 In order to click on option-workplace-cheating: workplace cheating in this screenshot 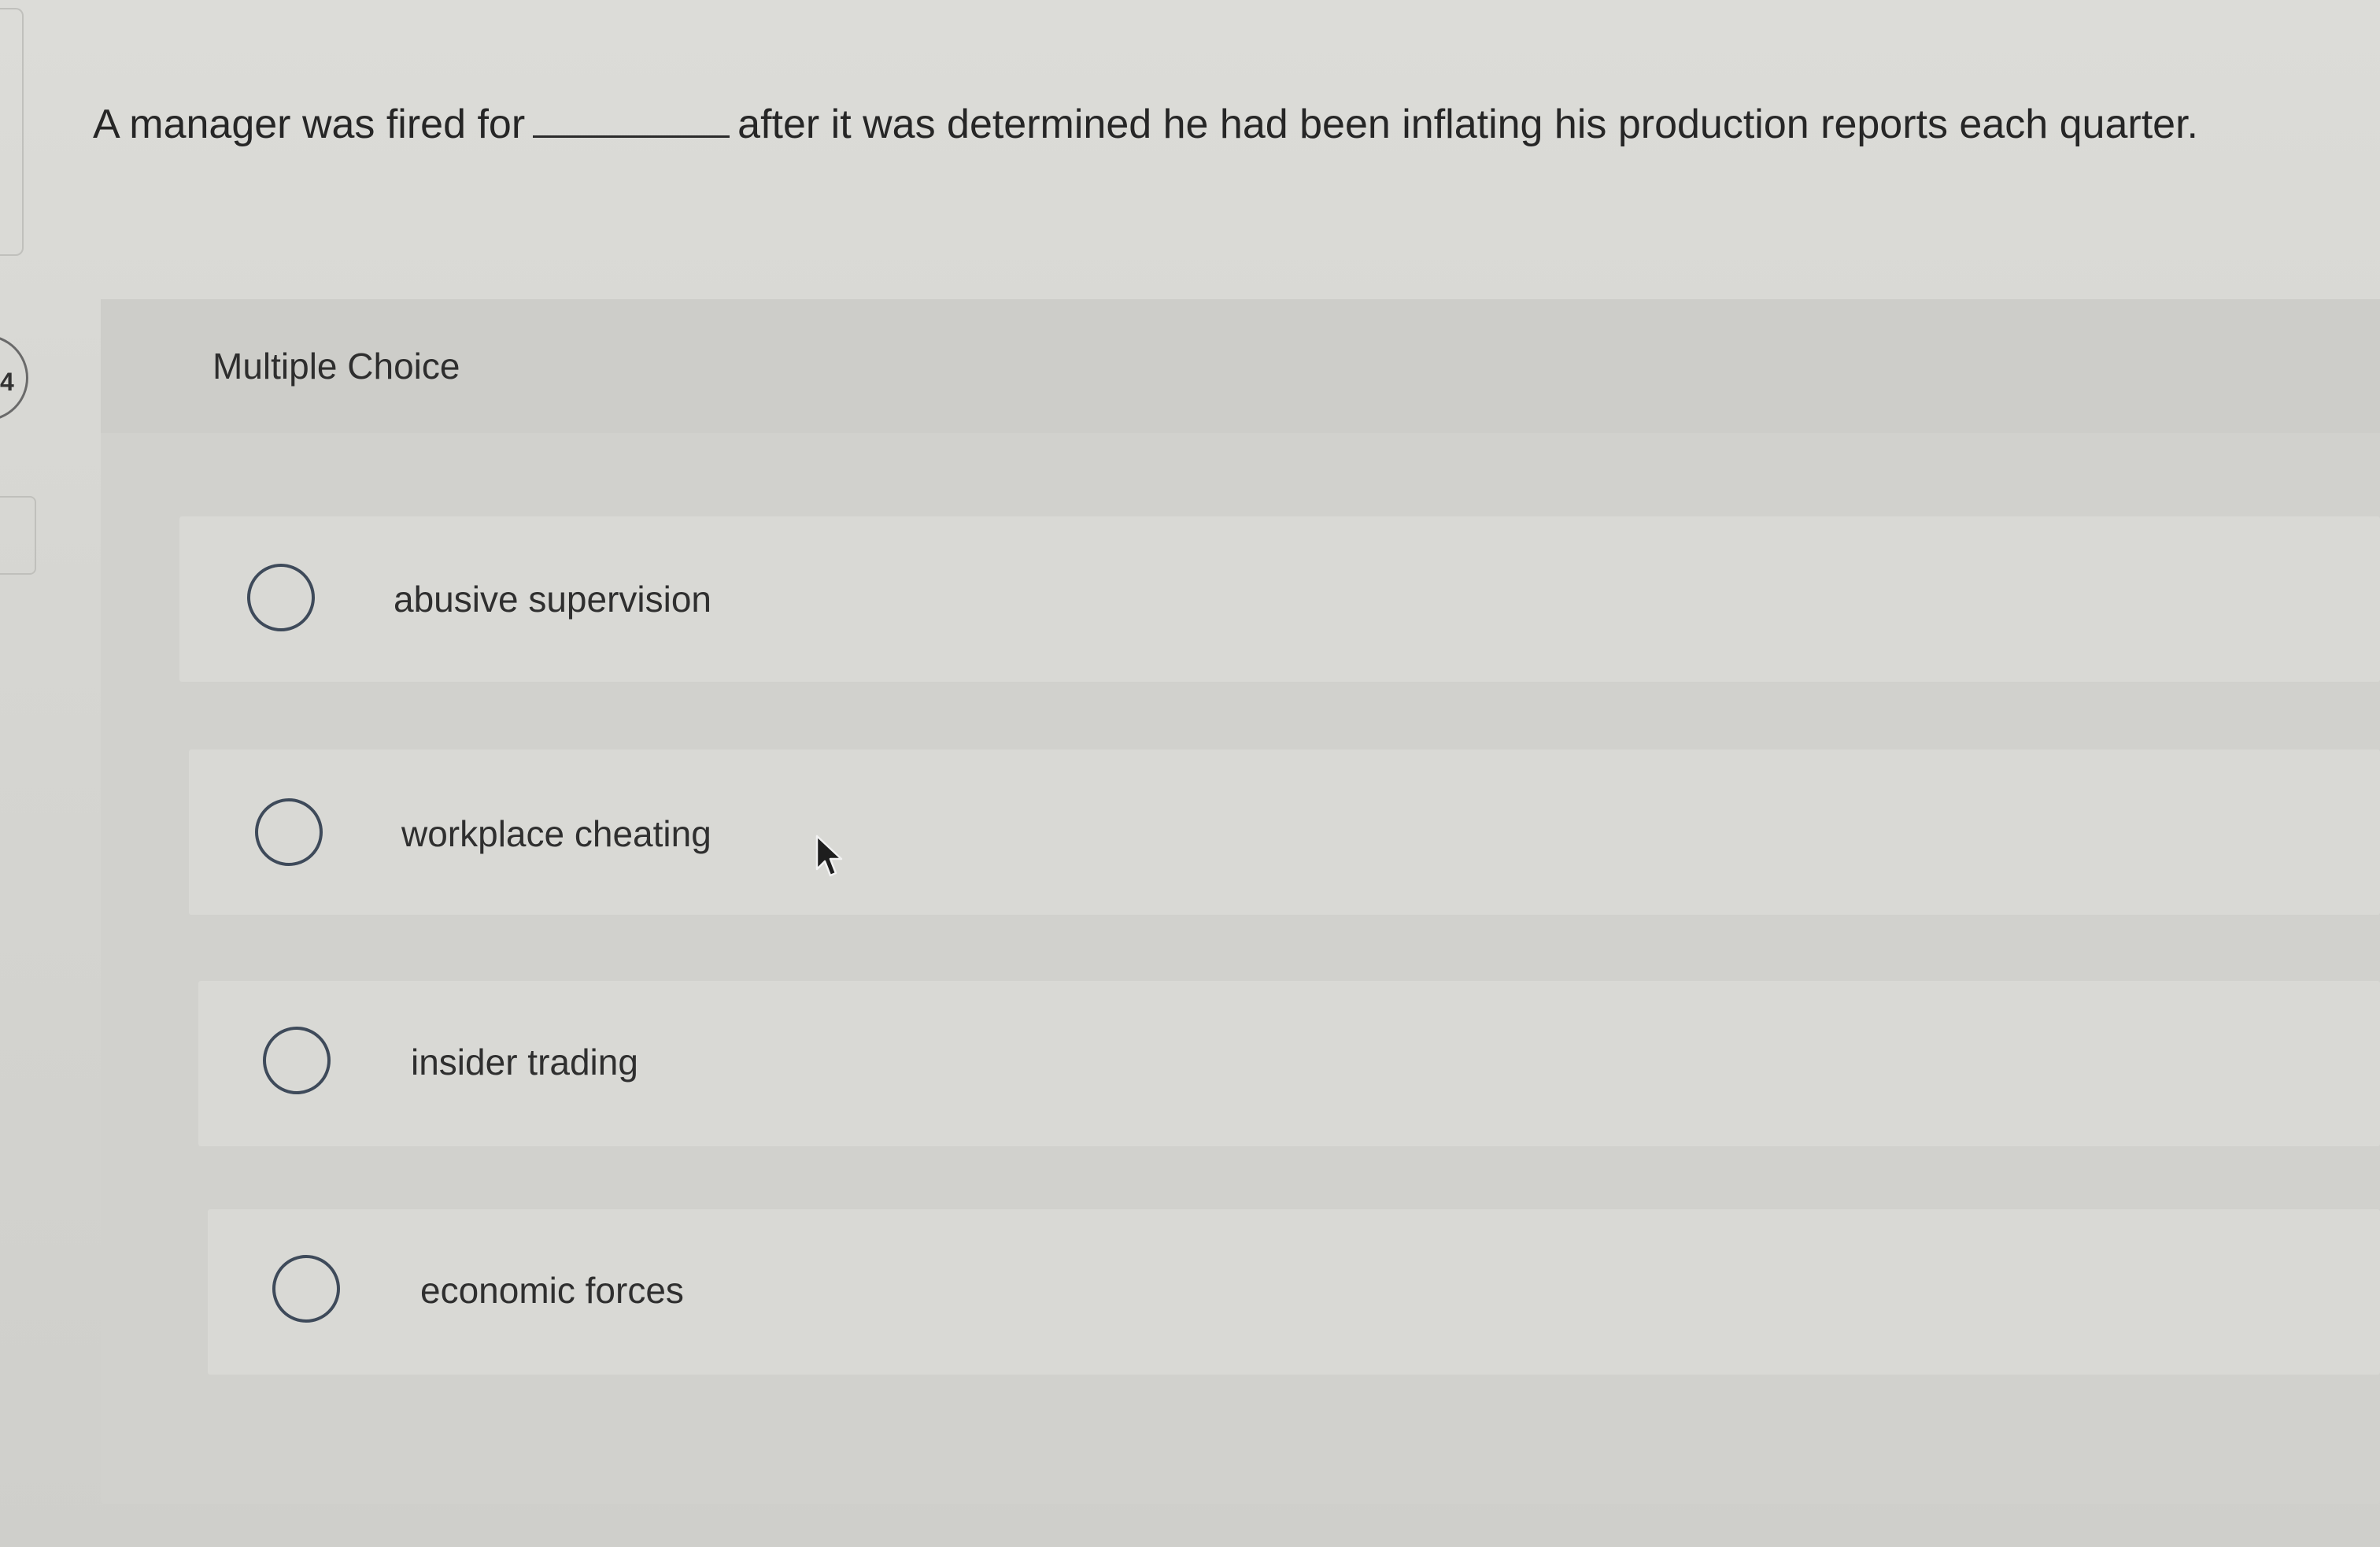, I will do `click(1284, 832)`.